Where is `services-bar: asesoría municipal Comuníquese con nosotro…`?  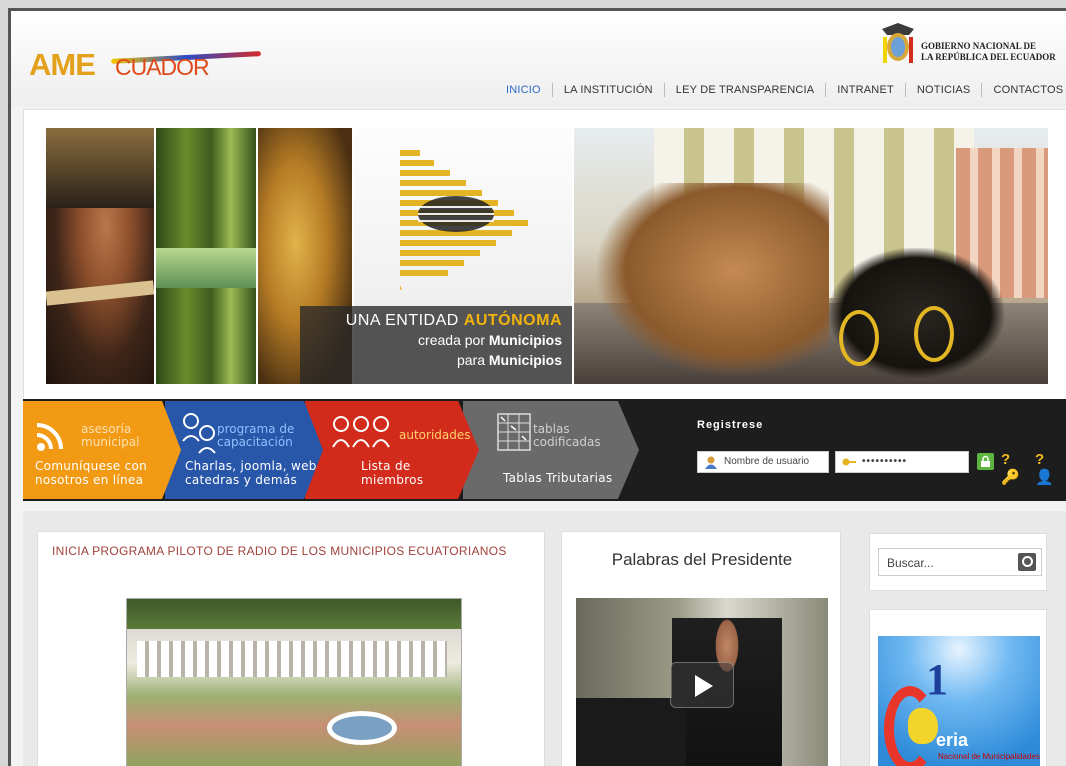
services-bar: asesoría municipal Comuníquese con nosotro… is located at coordinates (544, 450).